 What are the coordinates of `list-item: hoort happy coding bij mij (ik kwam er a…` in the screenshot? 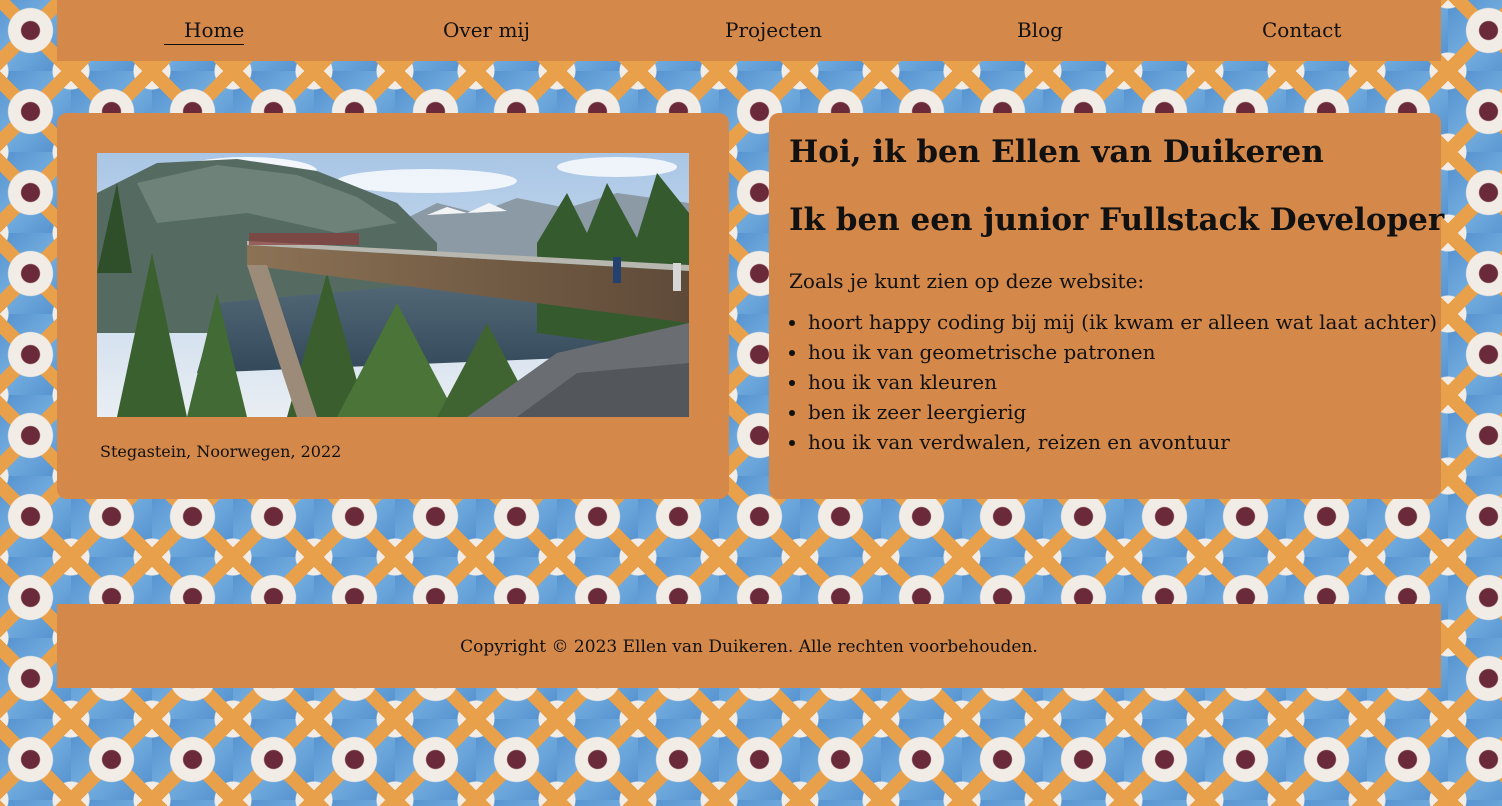 It's located at (1122, 322).